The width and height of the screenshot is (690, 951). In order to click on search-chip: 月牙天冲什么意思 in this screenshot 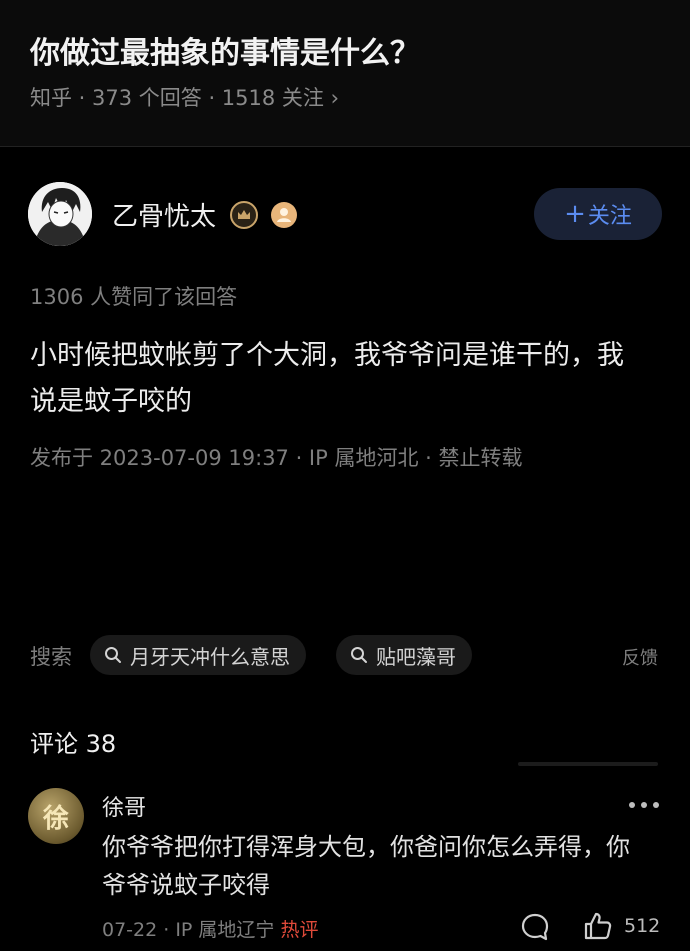, I will do `click(198, 655)`.